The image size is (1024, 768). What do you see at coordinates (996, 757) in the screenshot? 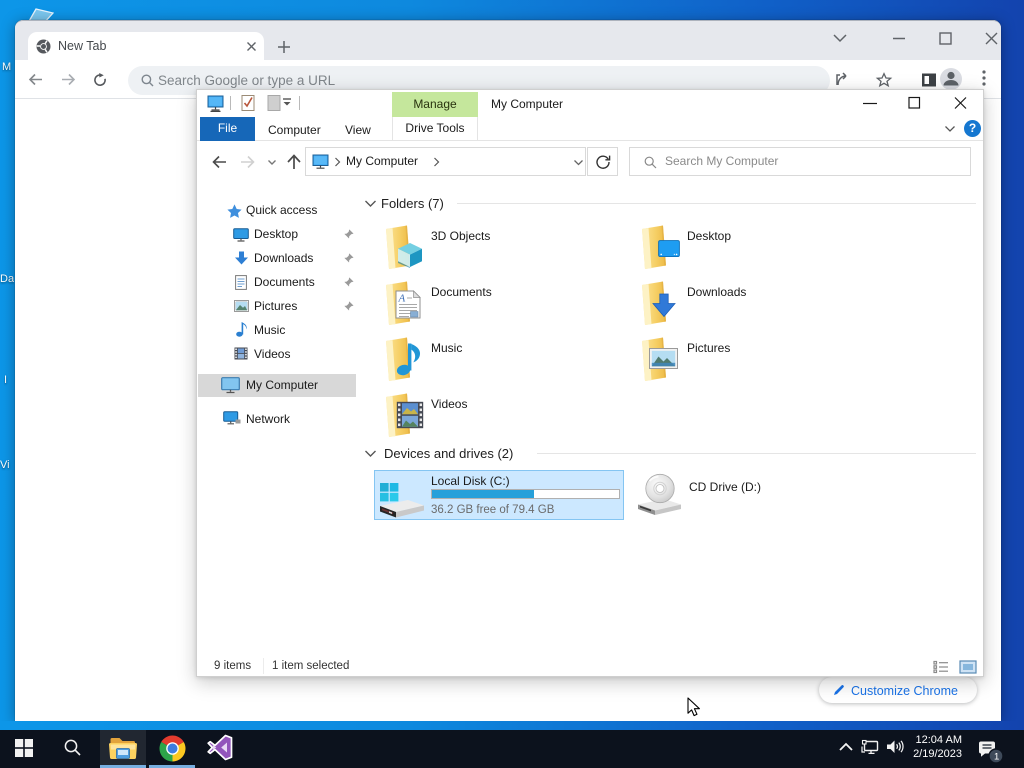
I see `svg-text: 1` at bounding box center [996, 757].